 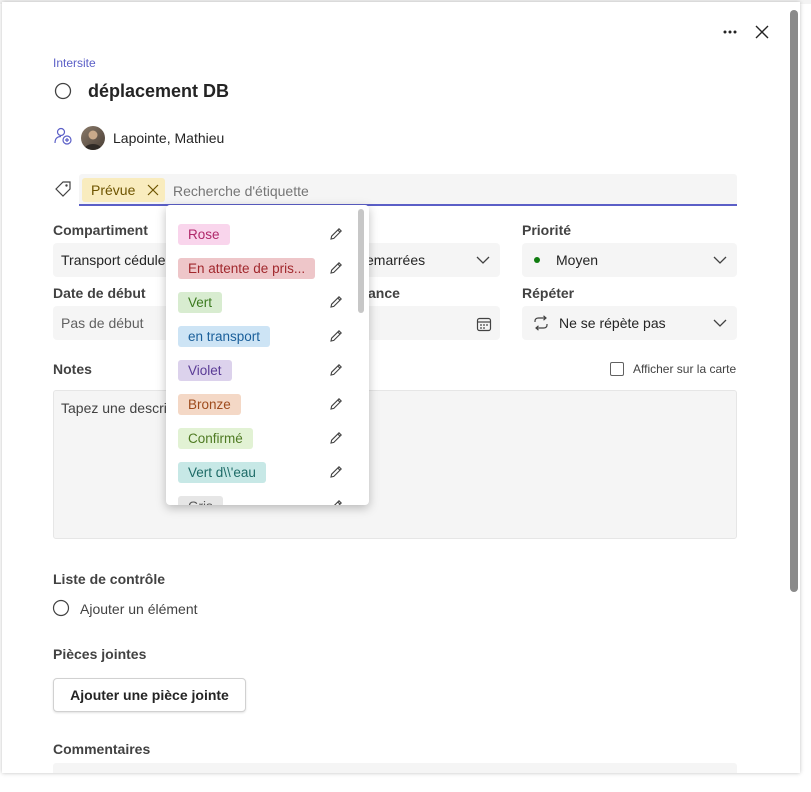 I want to click on avatar, so click(x=93, y=138).